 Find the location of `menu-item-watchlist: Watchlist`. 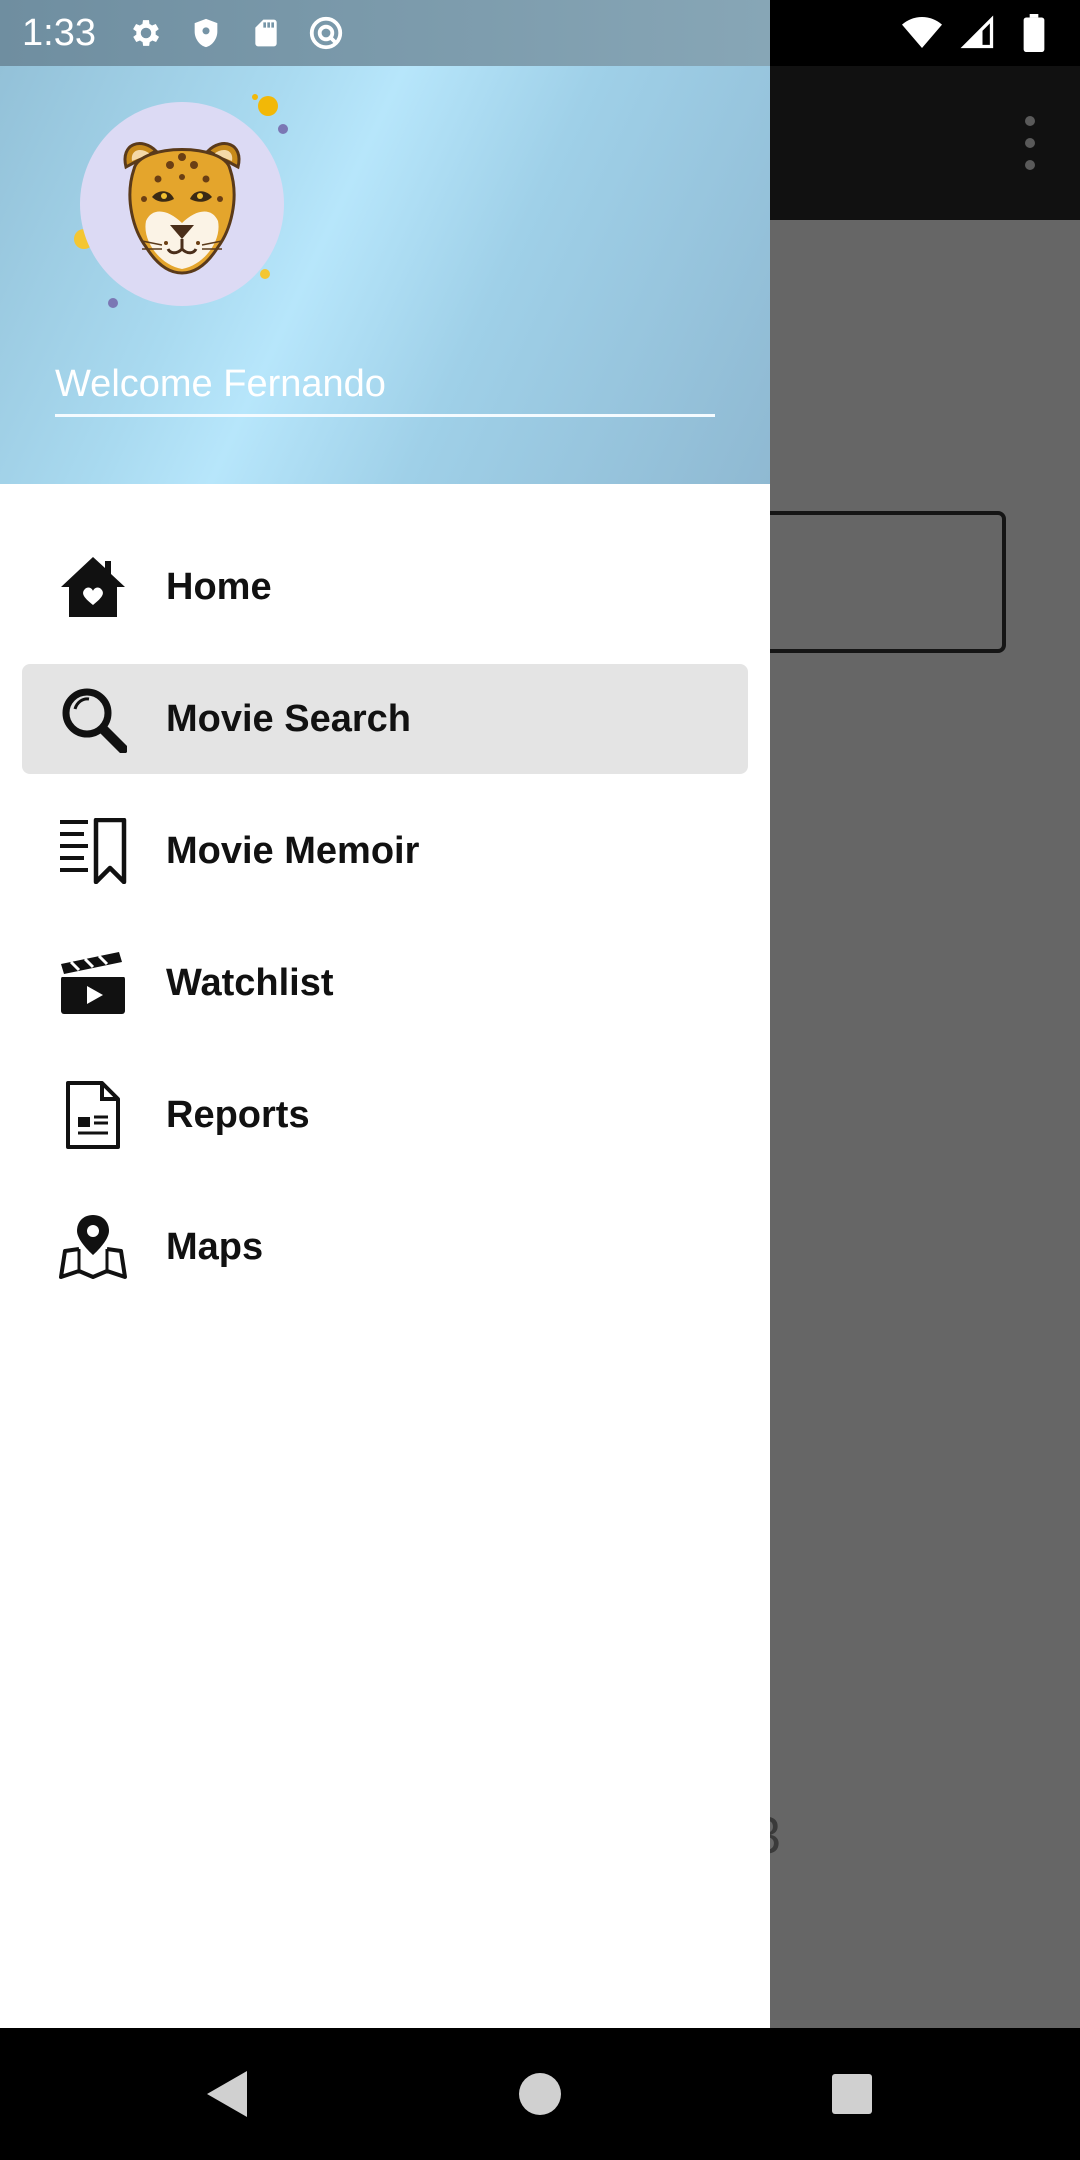

menu-item-watchlist: Watchlist is located at coordinates (385, 983).